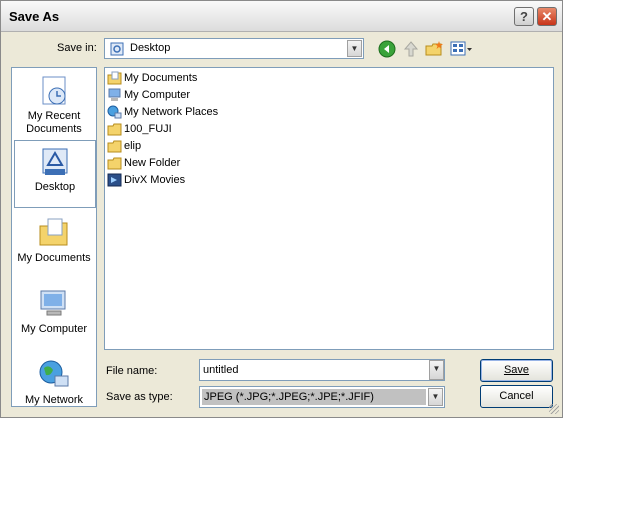 The image size is (640, 512). I want to click on place-desktop: Desktop, so click(55, 174).